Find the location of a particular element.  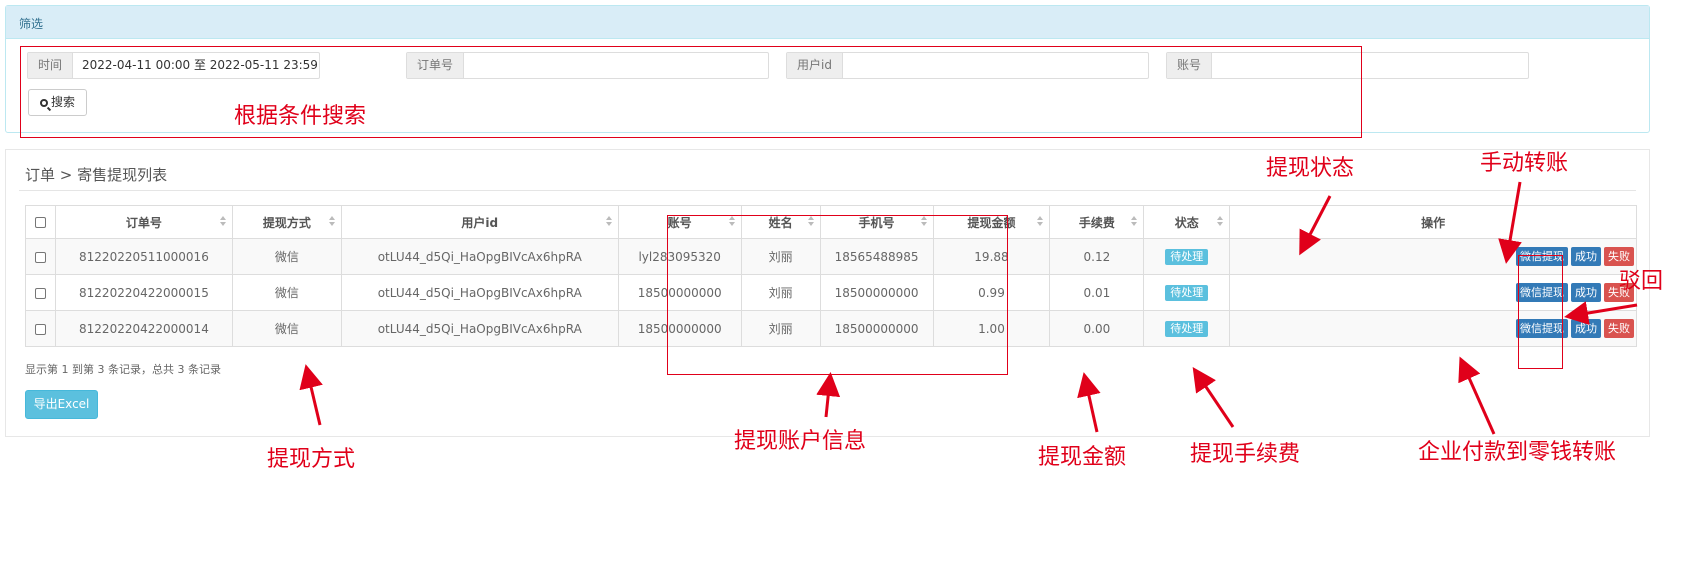

cell-order-number: 81220220511000016 is located at coordinates (143, 256).